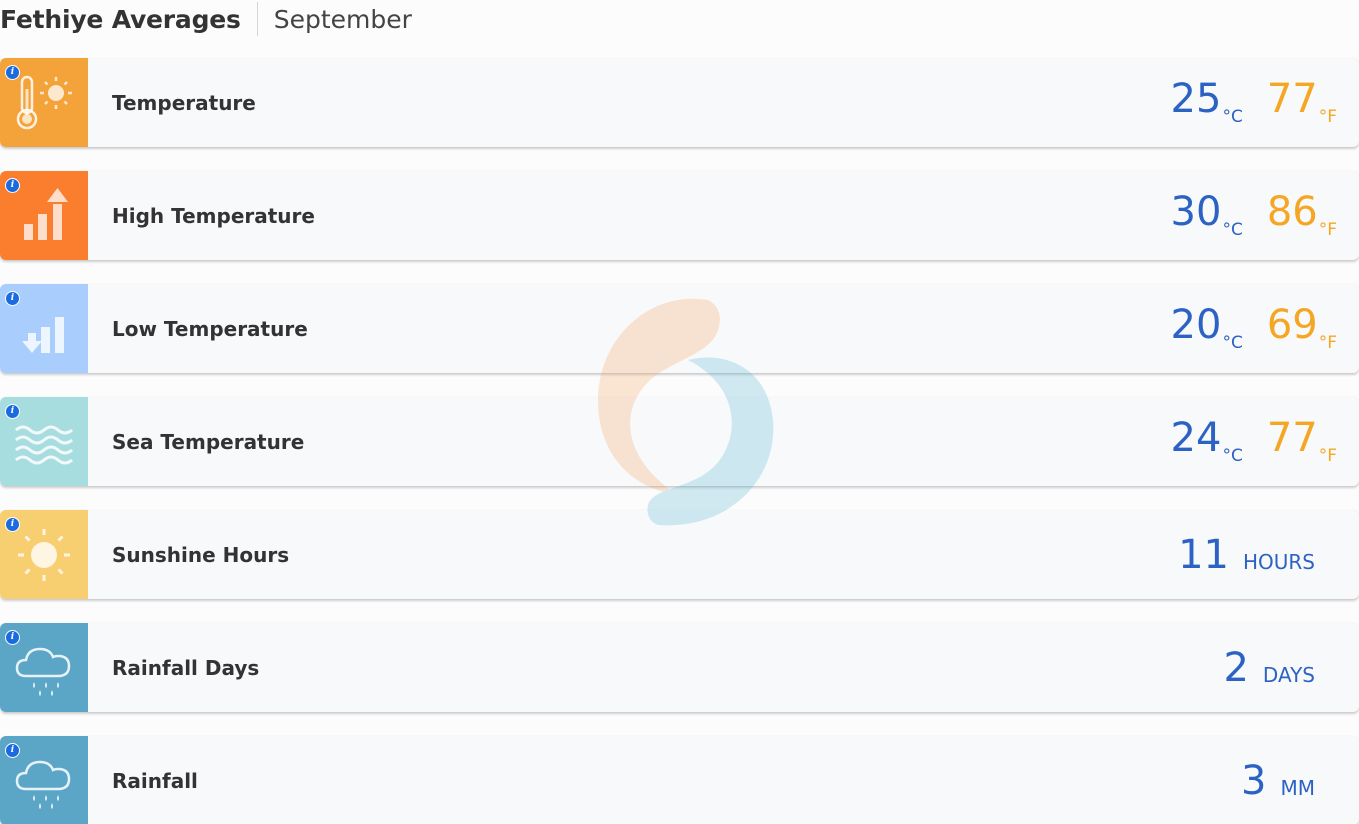  What do you see at coordinates (1254, 102) in the screenshot?
I see `row-values: 25 °C 77 °F` at bounding box center [1254, 102].